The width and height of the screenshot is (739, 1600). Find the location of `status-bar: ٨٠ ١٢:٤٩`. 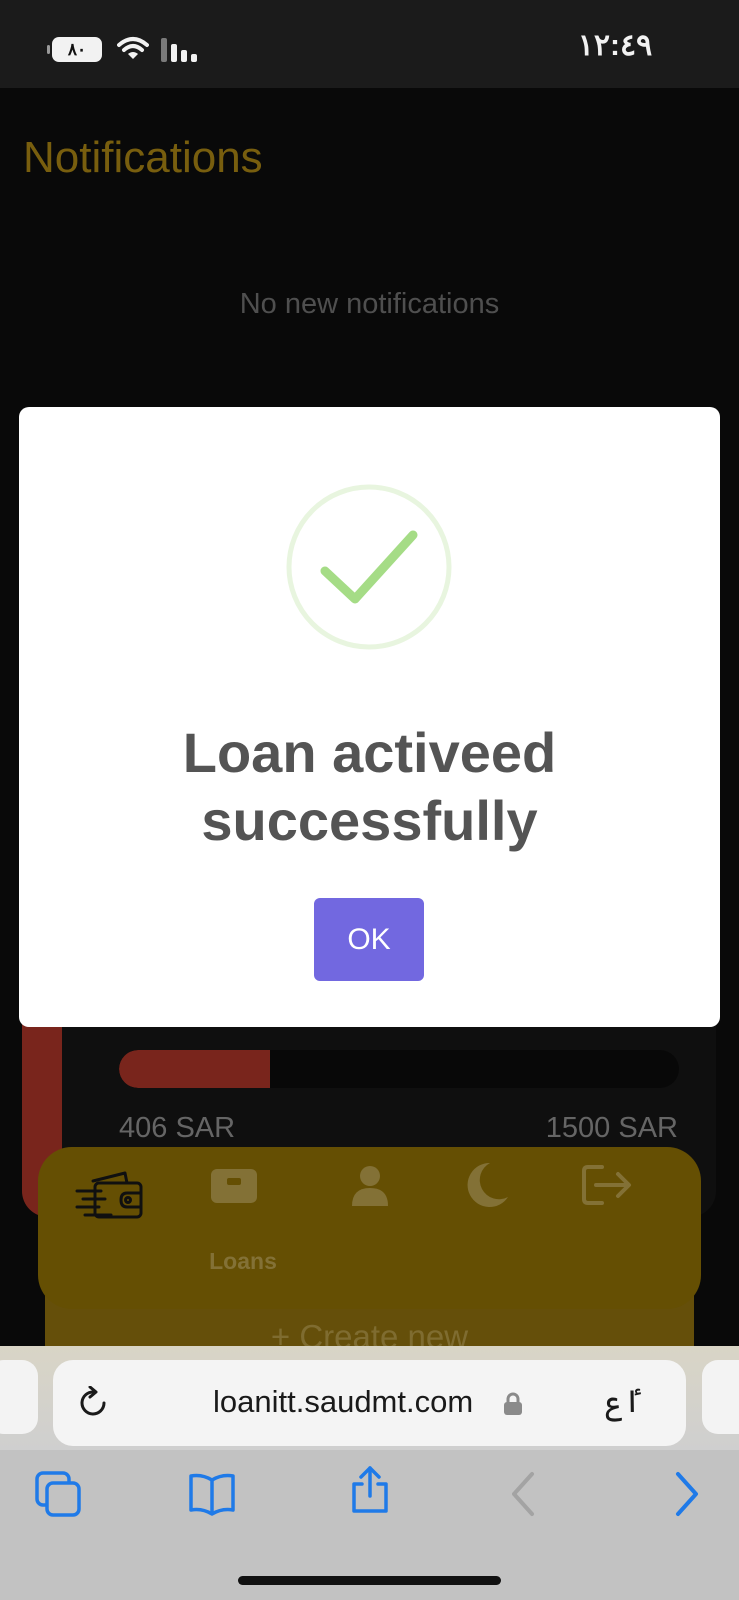

status-bar: ٨٠ ١٢:٤٩ is located at coordinates (369, 44).